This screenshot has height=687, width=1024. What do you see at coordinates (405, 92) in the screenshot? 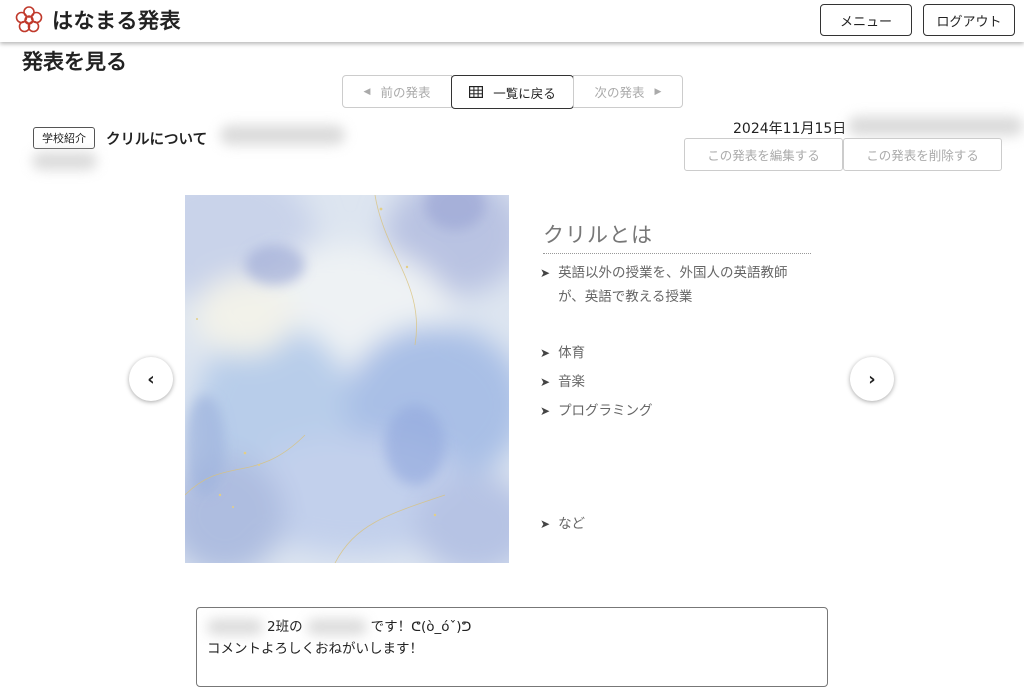
I see `prev-label: 前の発表` at bounding box center [405, 92].